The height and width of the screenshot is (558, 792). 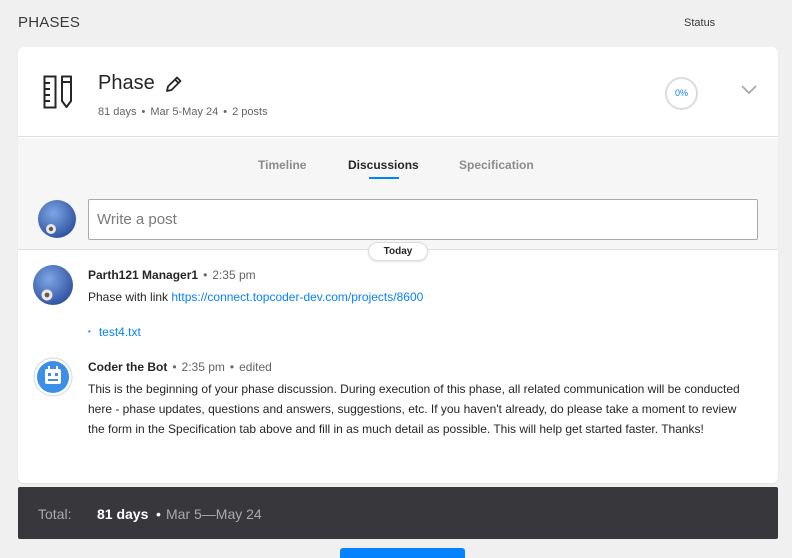 I want to click on tab-timeline: Timeline, so click(x=282, y=165).